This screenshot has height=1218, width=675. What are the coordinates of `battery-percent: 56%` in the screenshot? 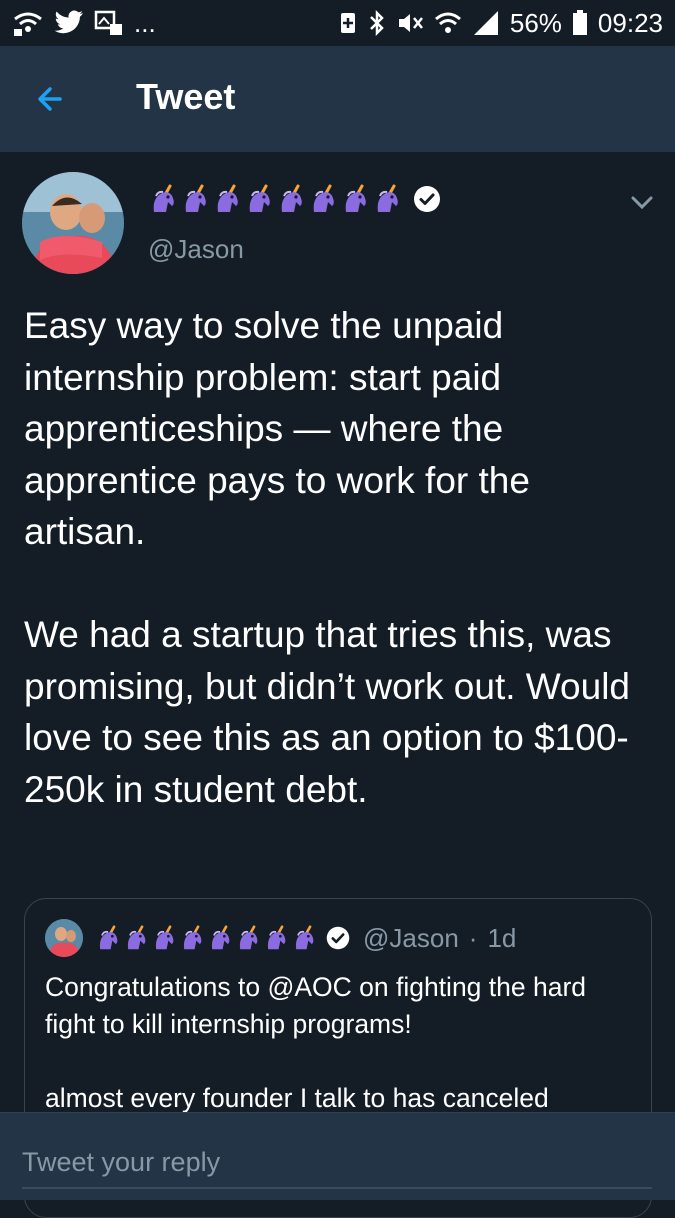 It's located at (535, 22).